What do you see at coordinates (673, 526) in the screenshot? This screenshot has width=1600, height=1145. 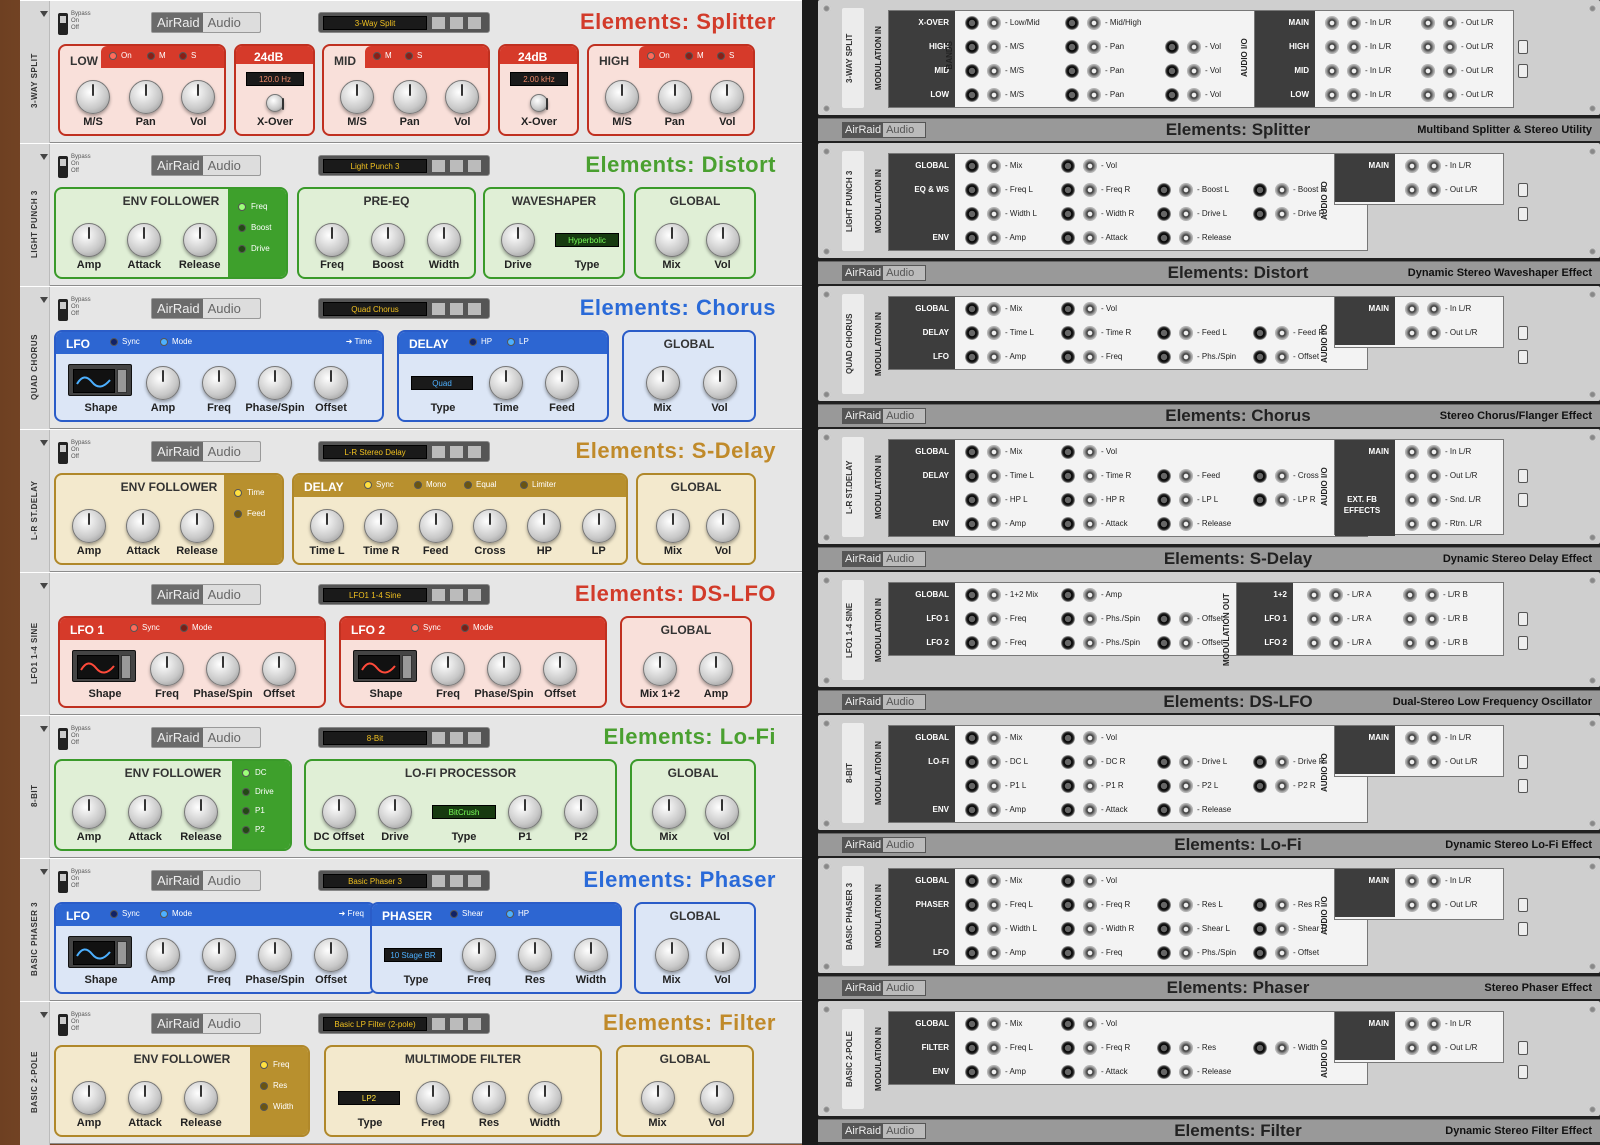 I see `knob-mix` at bounding box center [673, 526].